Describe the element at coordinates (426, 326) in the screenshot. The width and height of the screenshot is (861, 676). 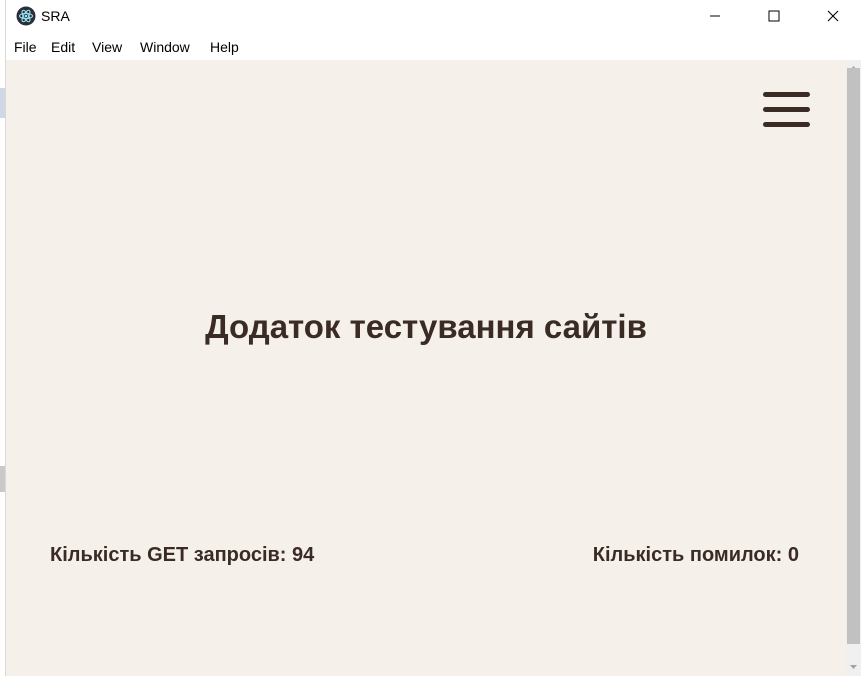
I see `page-title: Додаток тестування сайтів` at that location.